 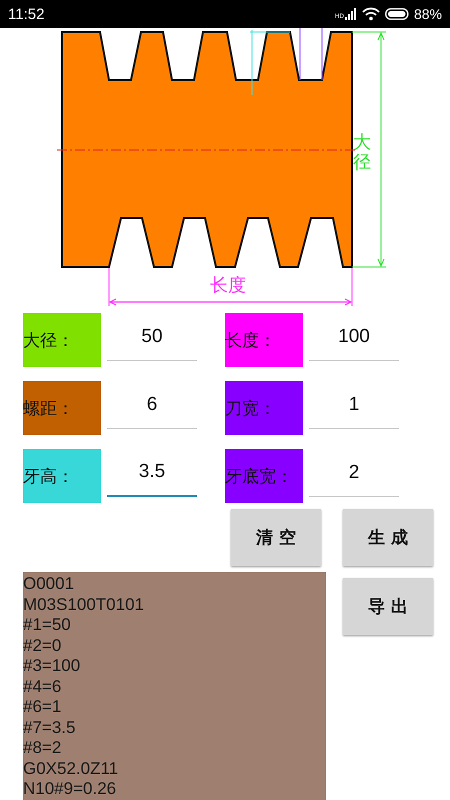 I want to click on diameter-label: 大径, so click(x=362, y=153).